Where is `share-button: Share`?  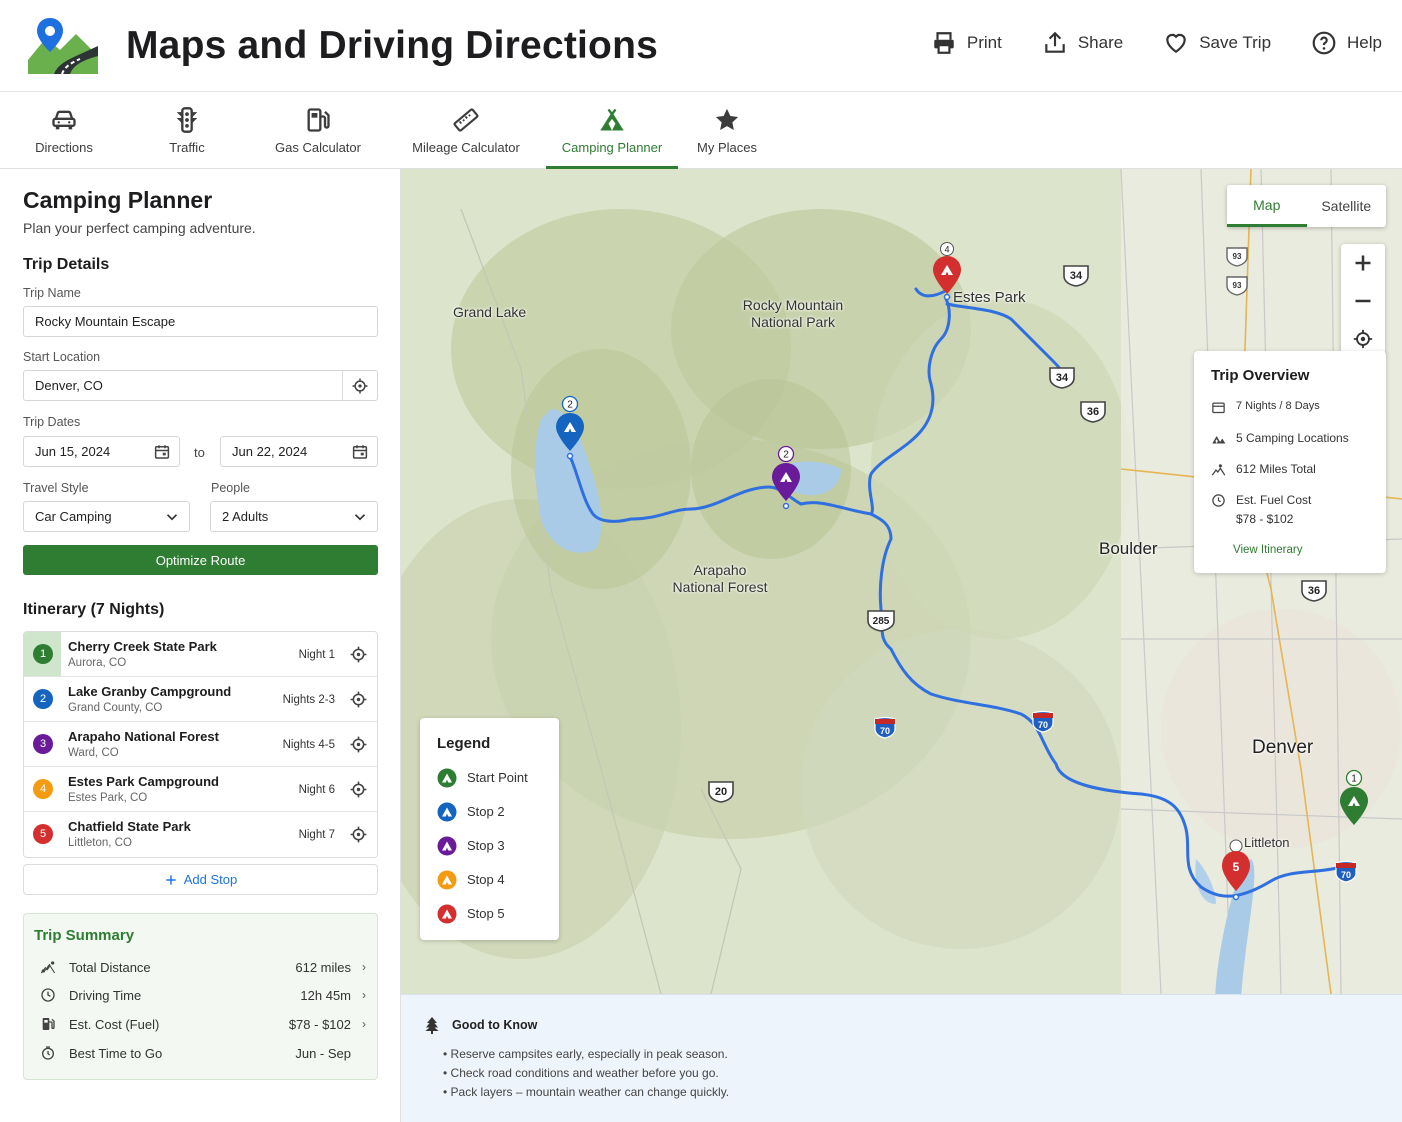
share-button: Share is located at coordinates (1082, 43).